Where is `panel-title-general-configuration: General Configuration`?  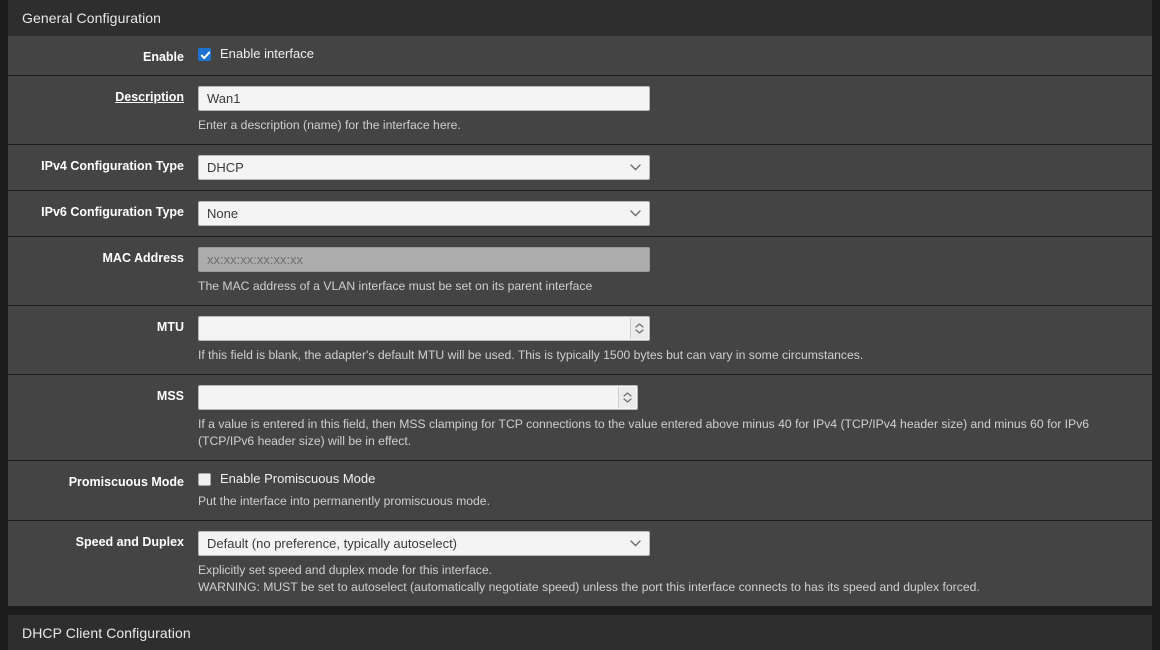 panel-title-general-configuration: General Configuration is located at coordinates (580, 18).